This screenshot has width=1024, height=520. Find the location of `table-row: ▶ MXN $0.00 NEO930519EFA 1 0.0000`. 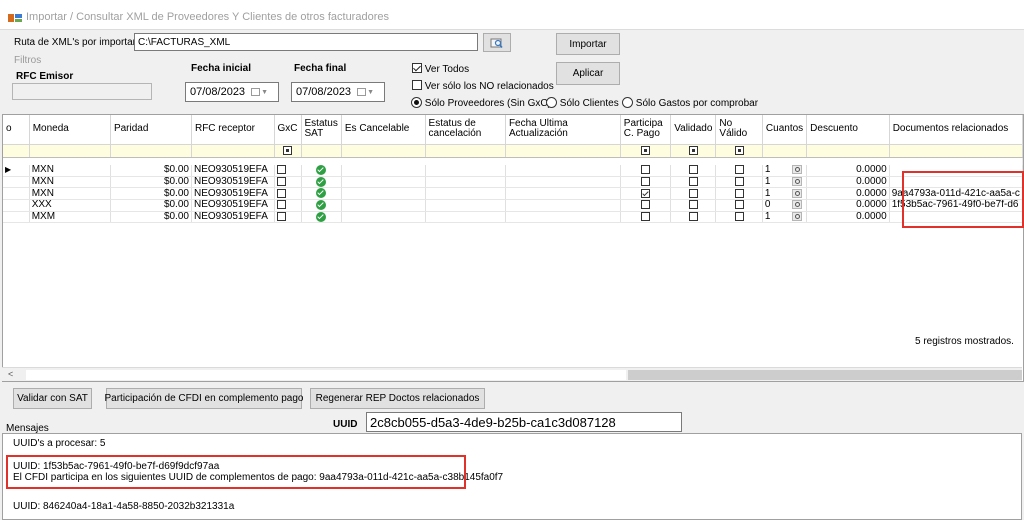

table-row: ▶ MXN $0.00 NEO930519EFA 1 0.0000 is located at coordinates (513, 171).